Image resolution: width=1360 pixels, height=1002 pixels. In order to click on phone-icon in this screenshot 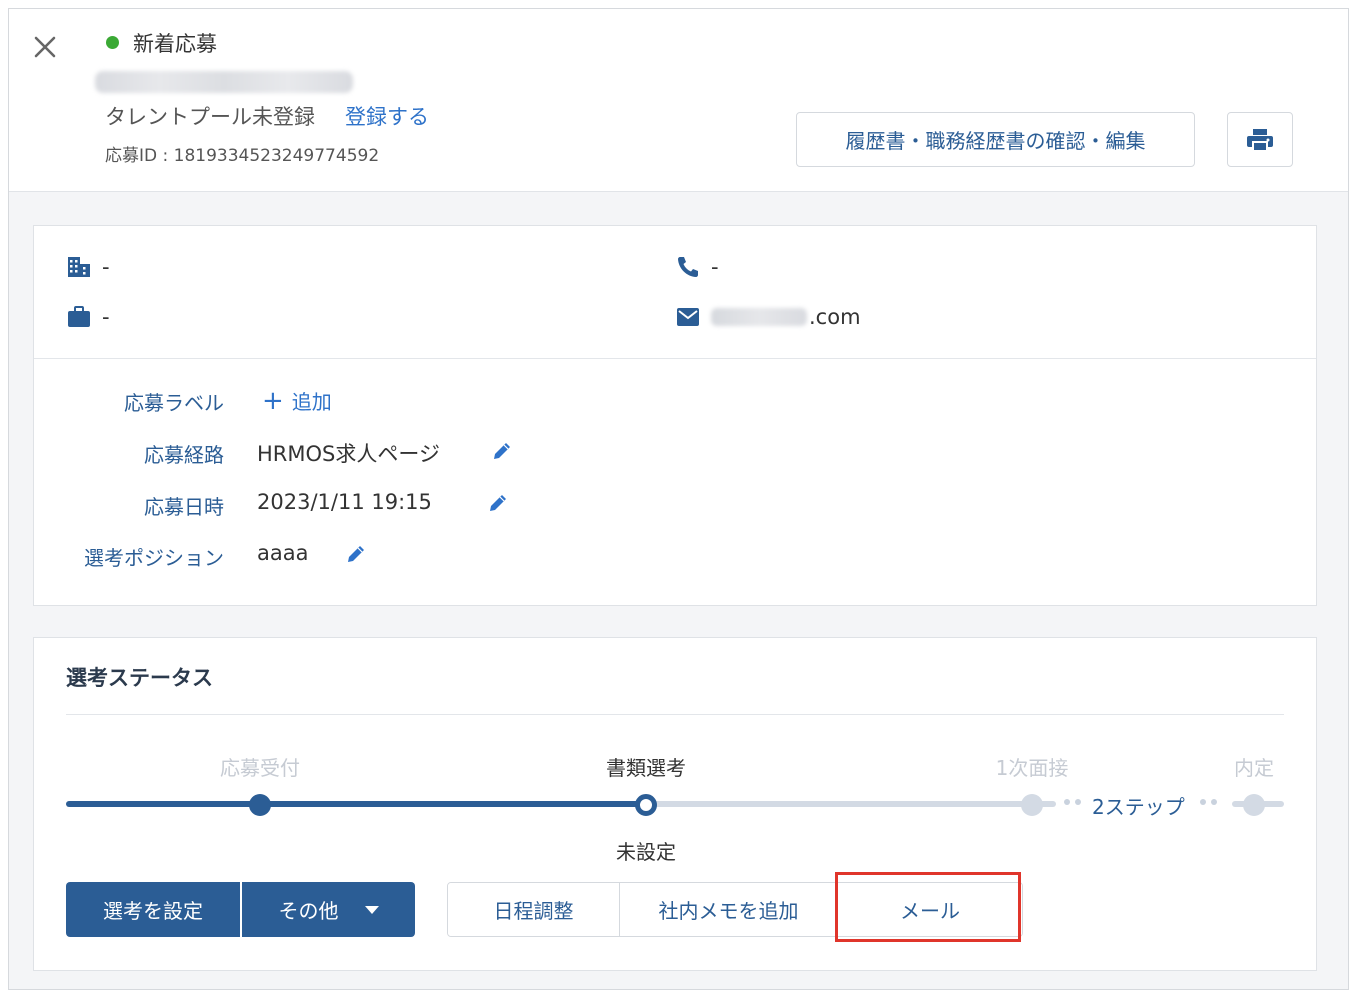, I will do `click(688, 267)`.